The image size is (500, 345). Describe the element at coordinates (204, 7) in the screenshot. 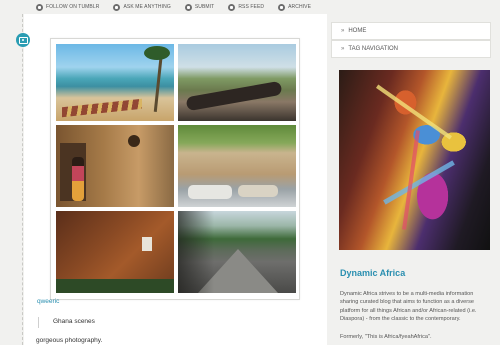

I see `submit-label: SUBMIT` at that location.